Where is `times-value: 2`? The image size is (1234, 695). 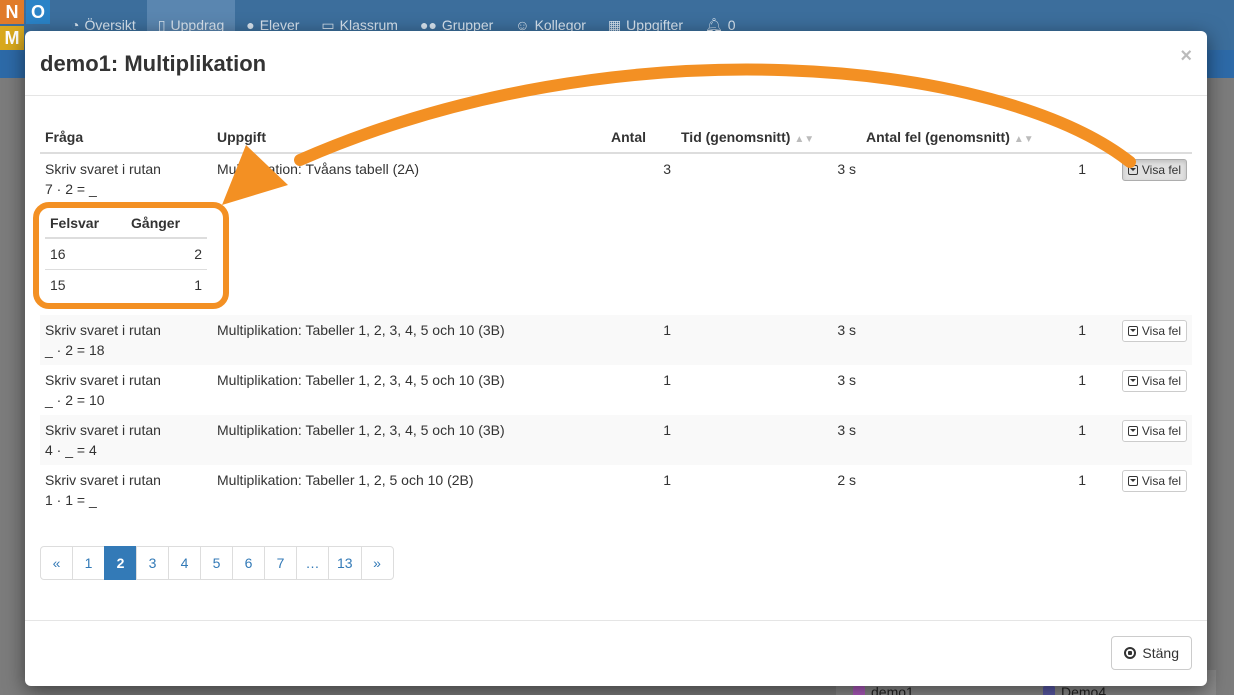 times-value: 2 is located at coordinates (166, 254).